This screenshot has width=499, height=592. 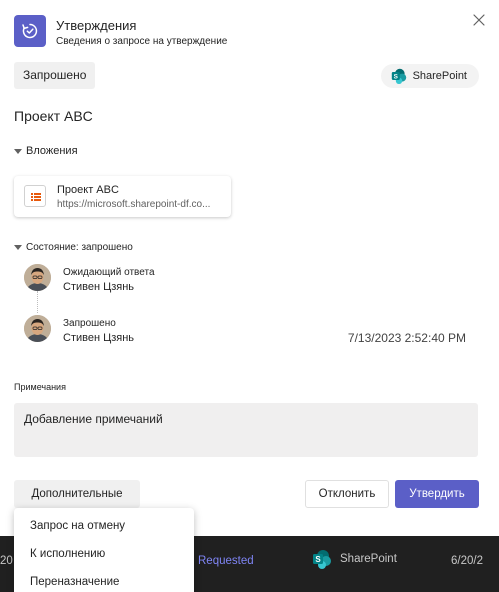 I want to click on document-icon, so click(x=35, y=196).